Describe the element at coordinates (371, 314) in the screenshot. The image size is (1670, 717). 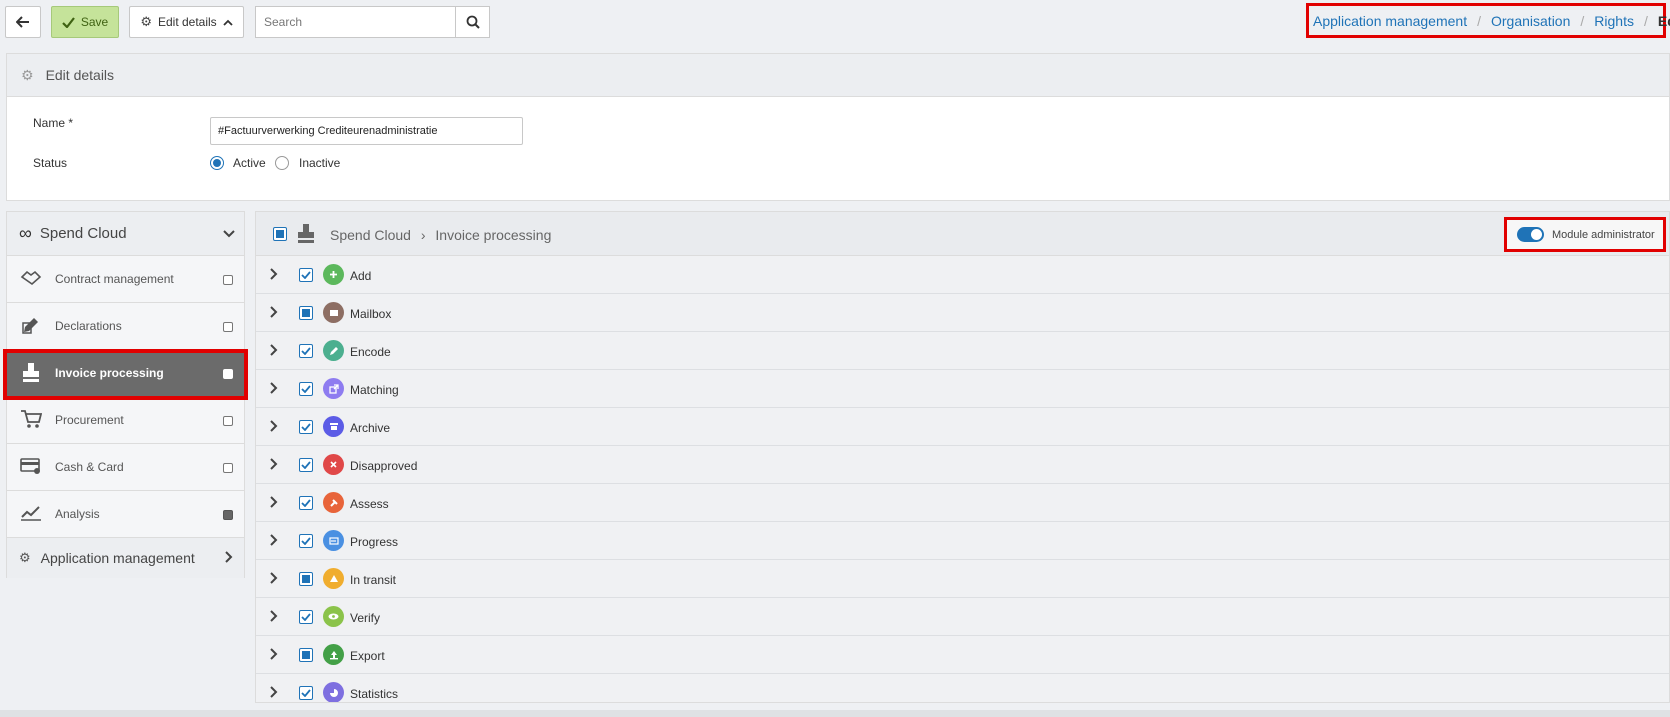
I see `row-label: Mailbox` at that location.